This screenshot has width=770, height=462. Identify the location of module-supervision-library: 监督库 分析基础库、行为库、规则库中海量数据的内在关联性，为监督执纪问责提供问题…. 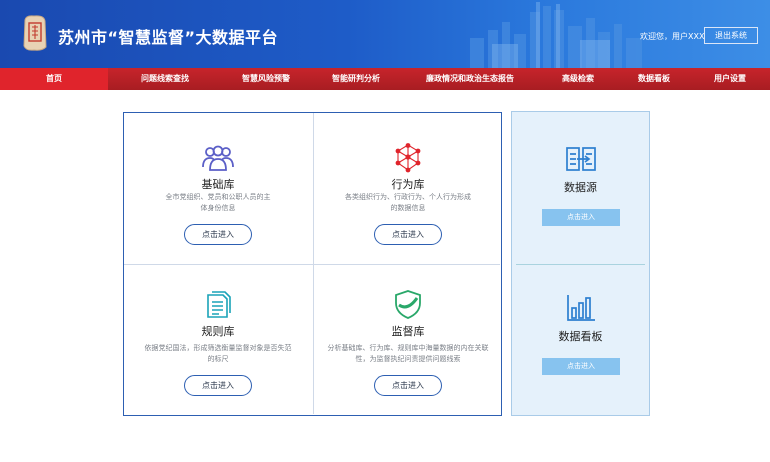
(408, 340).